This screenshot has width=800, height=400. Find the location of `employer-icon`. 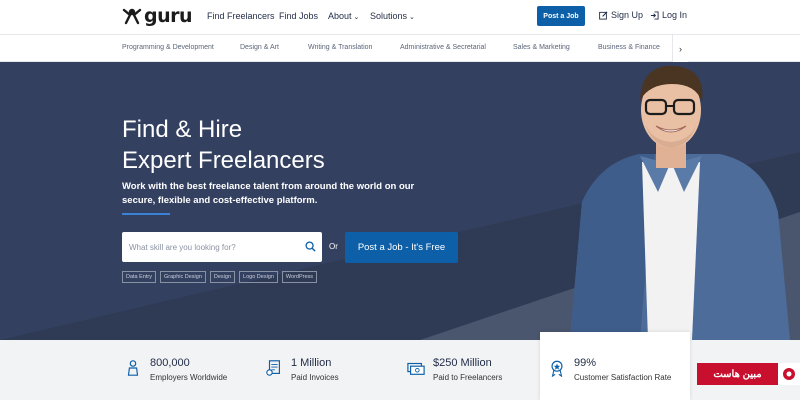

employer-icon is located at coordinates (133, 368).